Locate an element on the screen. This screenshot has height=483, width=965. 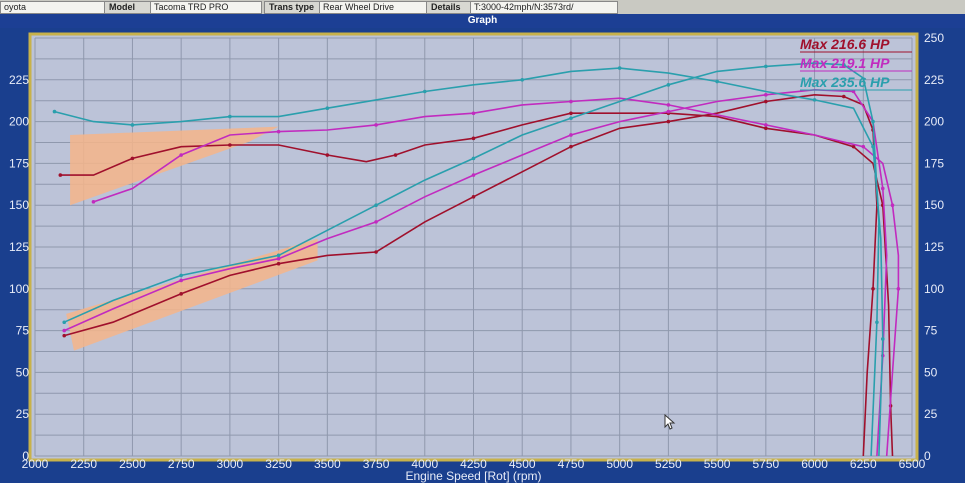
y-left-tick-label: 50 is located at coordinates (23, 372).